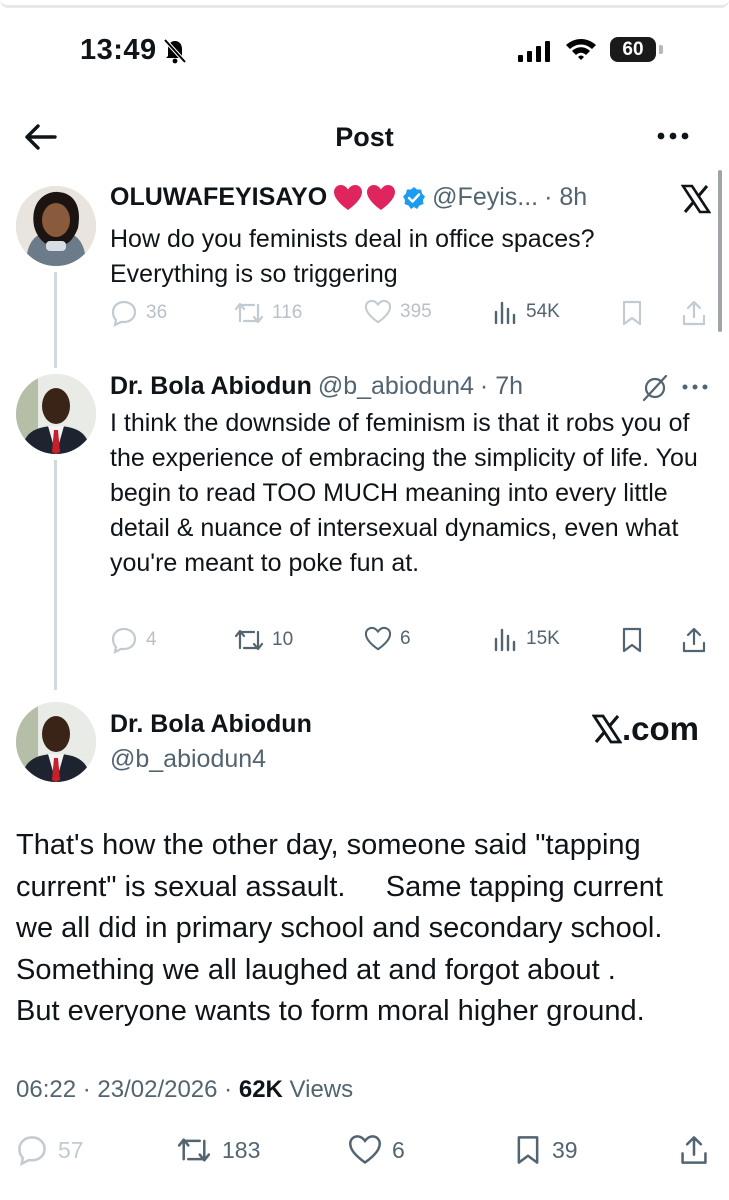  What do you see at coordinates (364, 50) in the screenshot?
I see `status-bar: 13:49 60` at bounding box center [364, 50].